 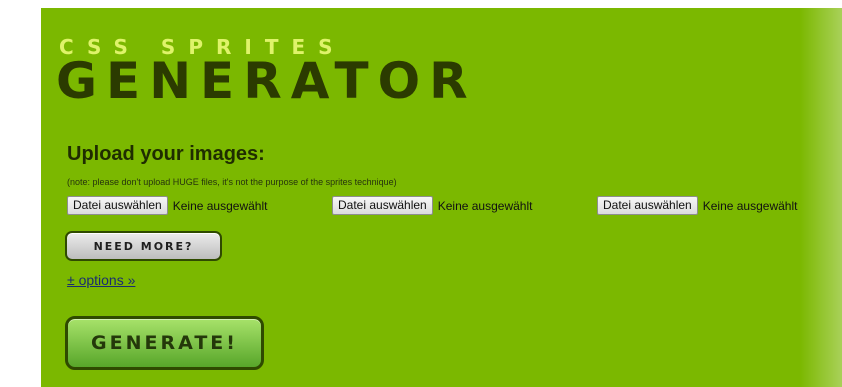 What do you see at coordinates (101, 280) in the screenshot?
I see `options-link: ± options »` at bounding box center [101, 280].